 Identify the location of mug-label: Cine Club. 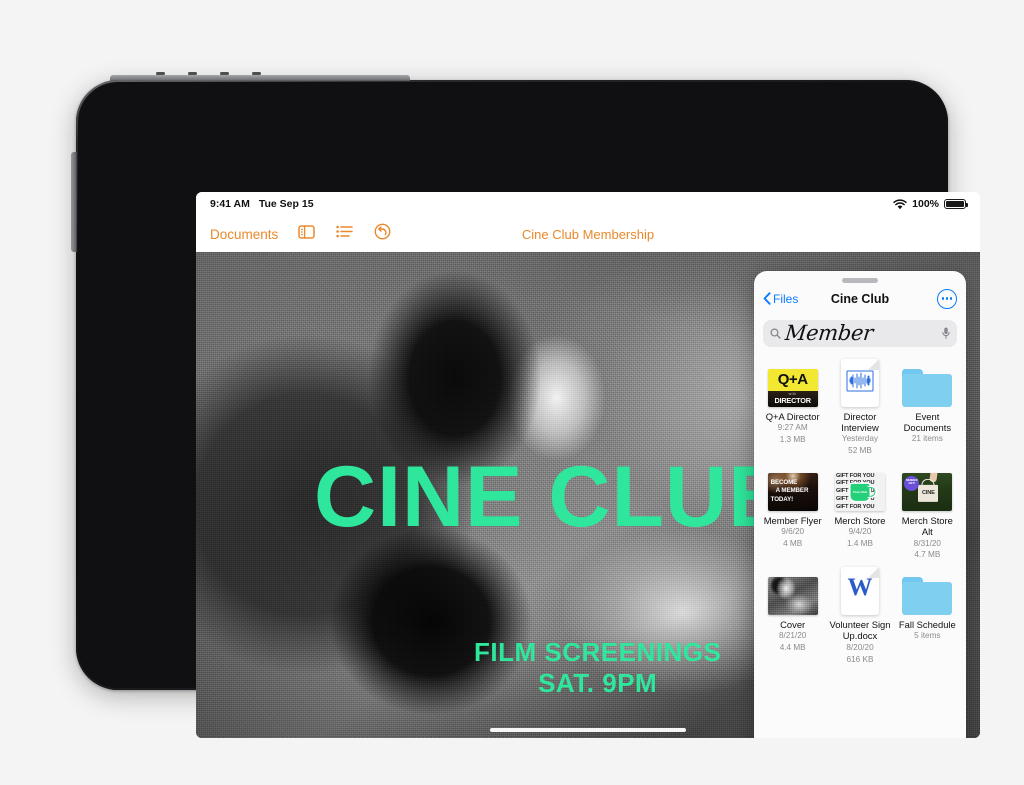
(859, 492).